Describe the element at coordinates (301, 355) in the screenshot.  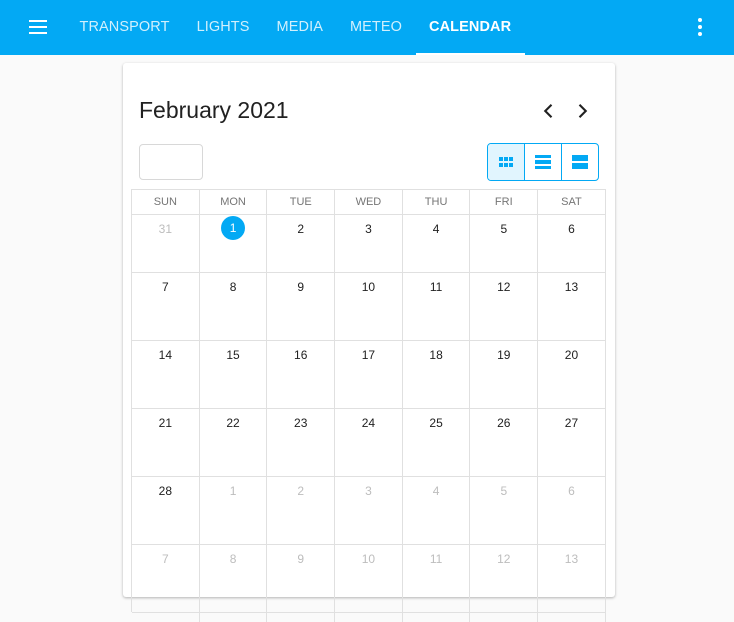
I see `day-number: 16` at that location.